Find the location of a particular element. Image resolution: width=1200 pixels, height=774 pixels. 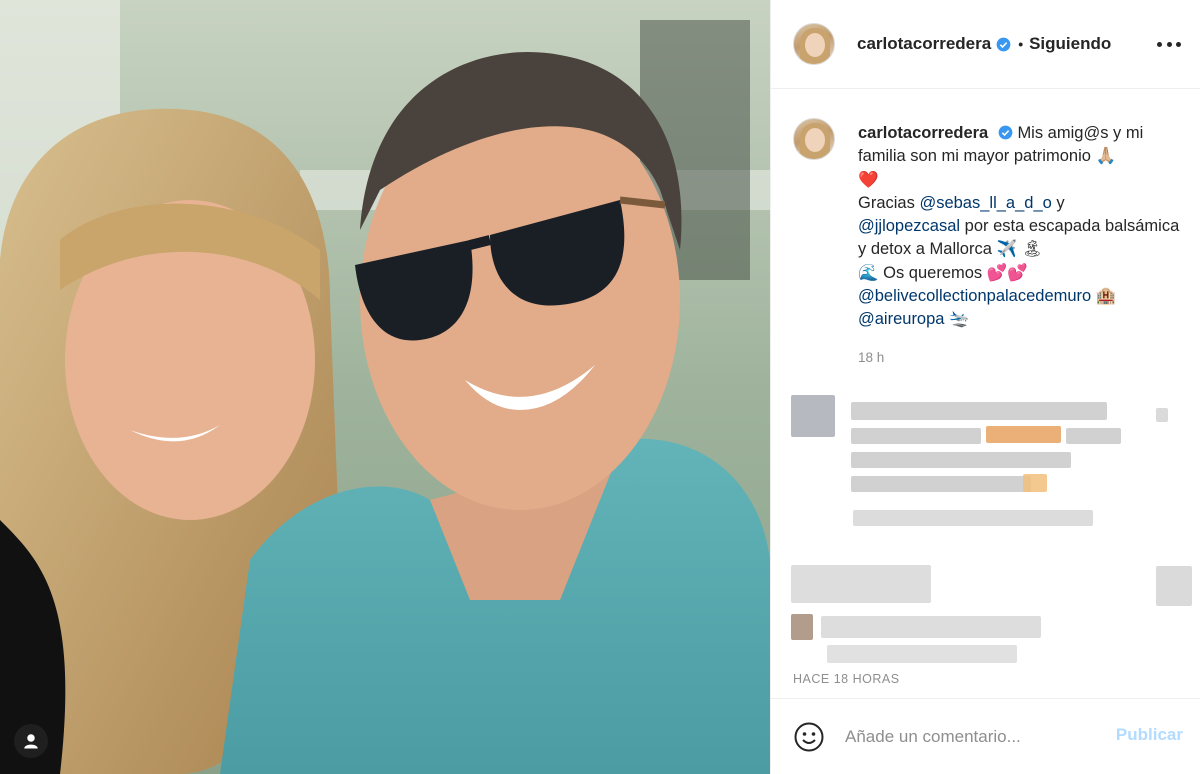

emoji-icon is located at coordinates (809, 737).